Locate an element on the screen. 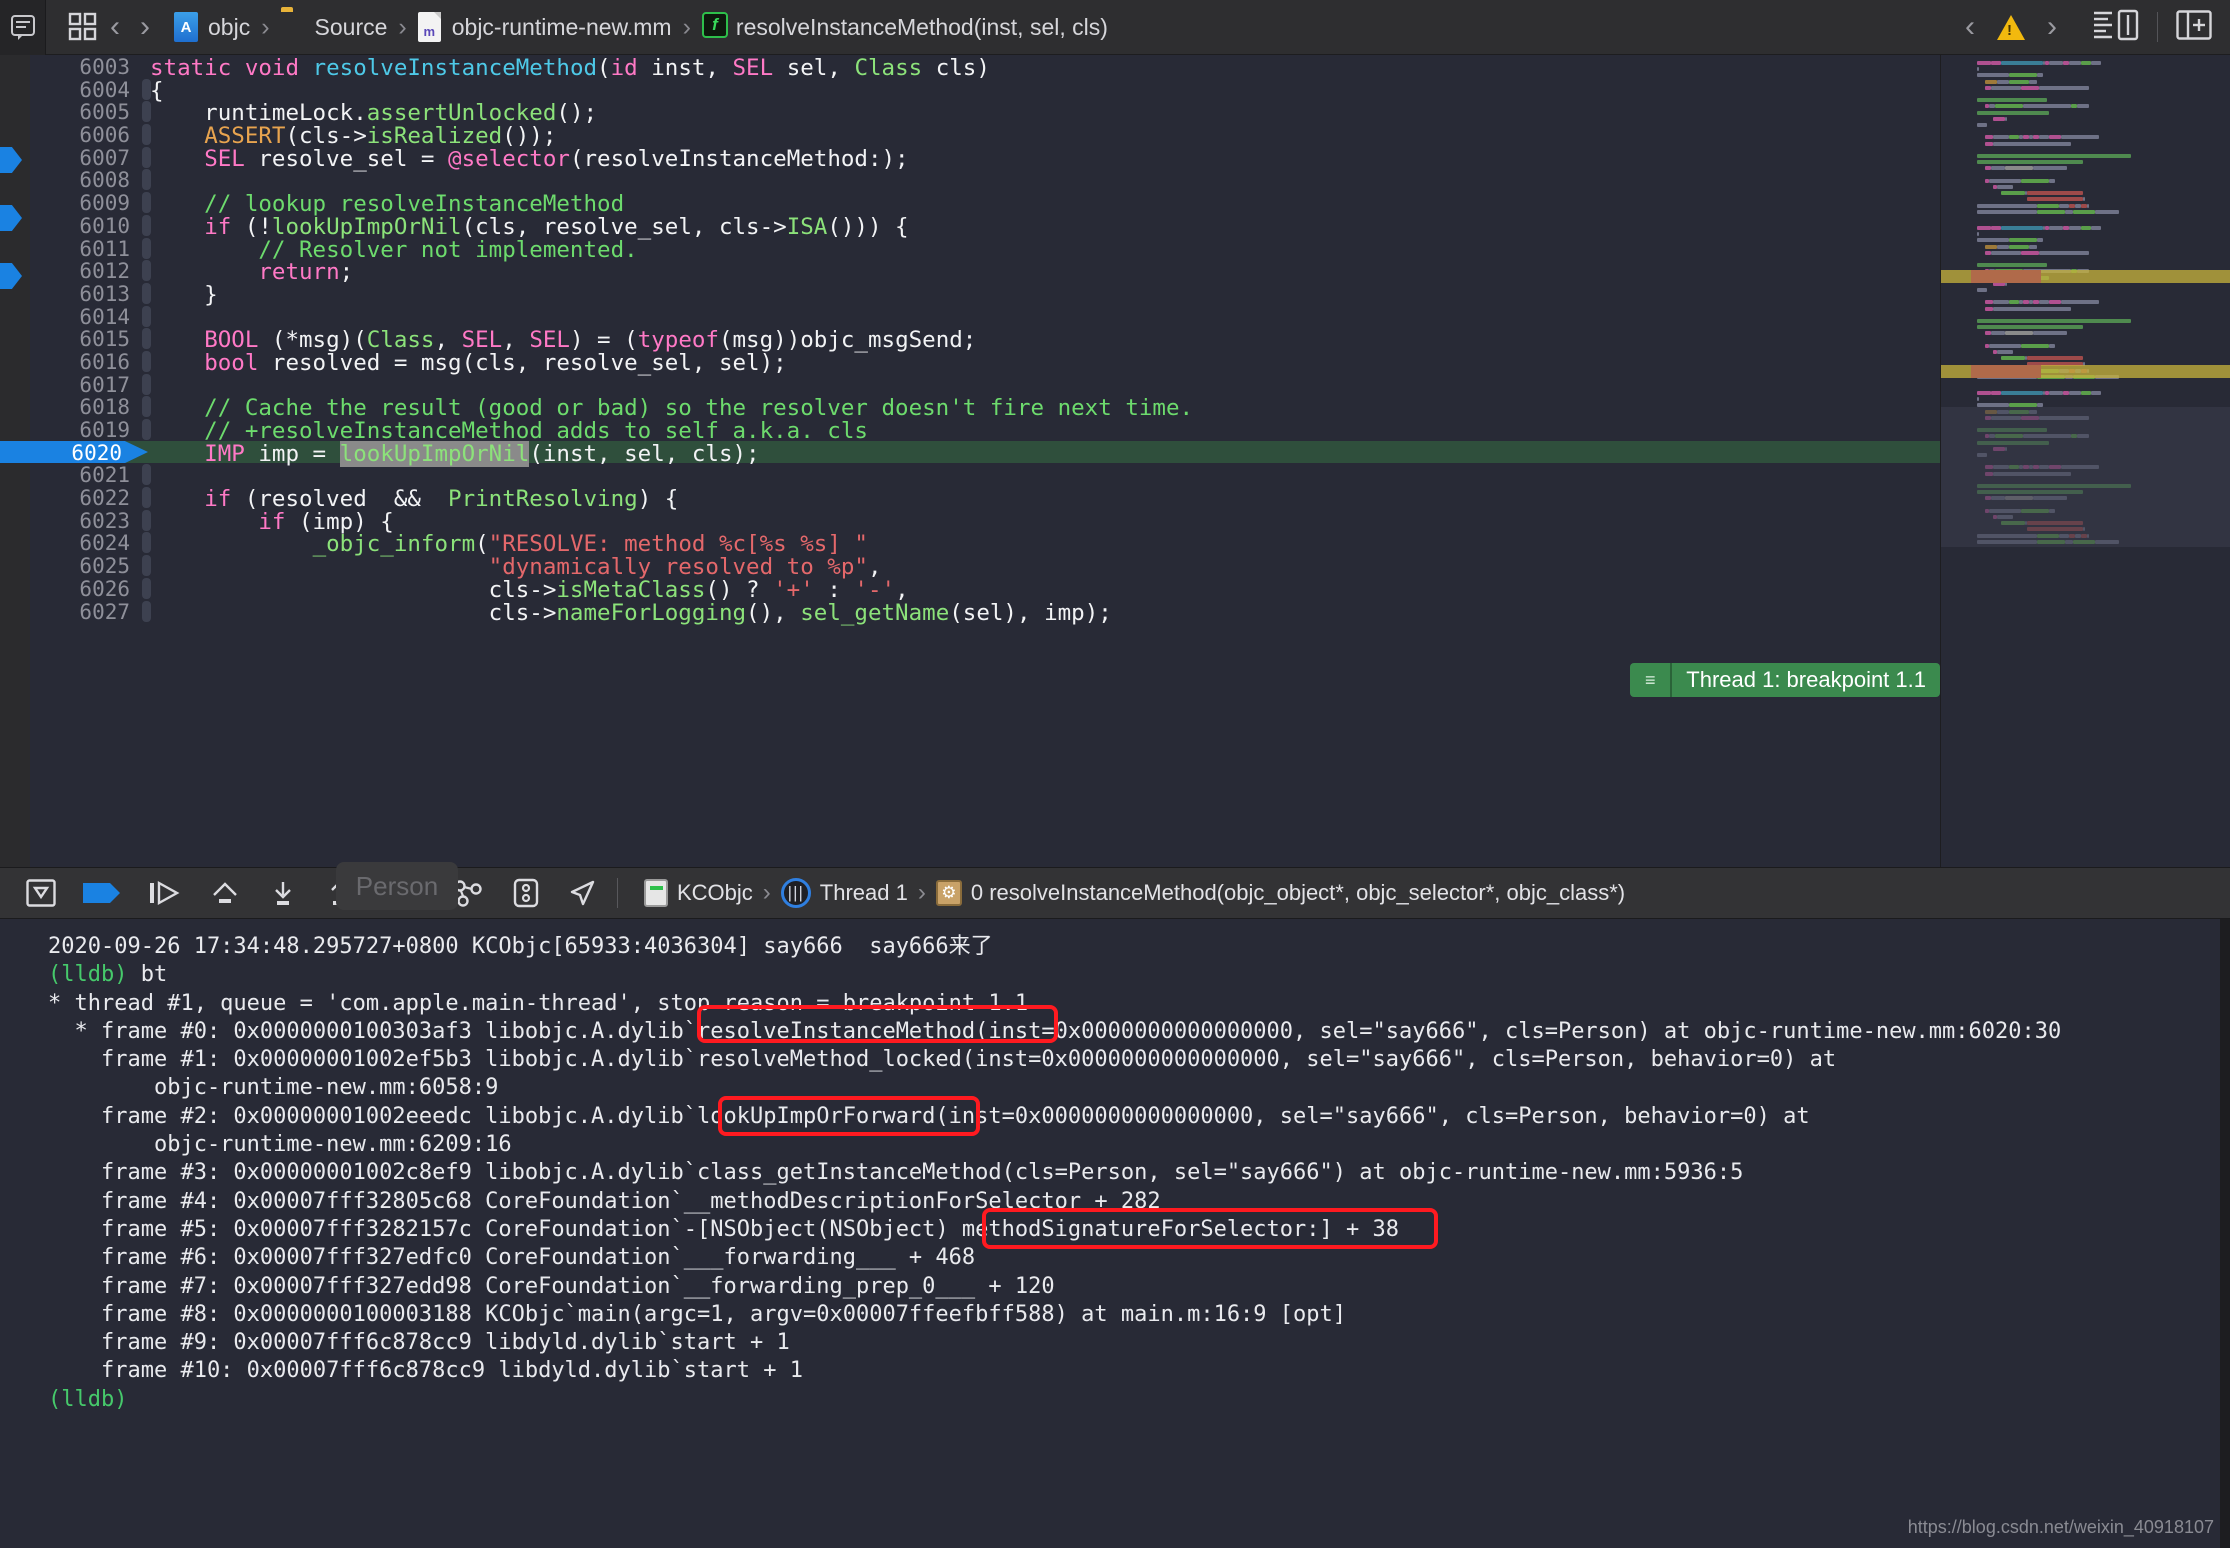 The height and width of the screenshot is (1548, 2230). code-line: 6012 return; is located at coordinates (985, 272).